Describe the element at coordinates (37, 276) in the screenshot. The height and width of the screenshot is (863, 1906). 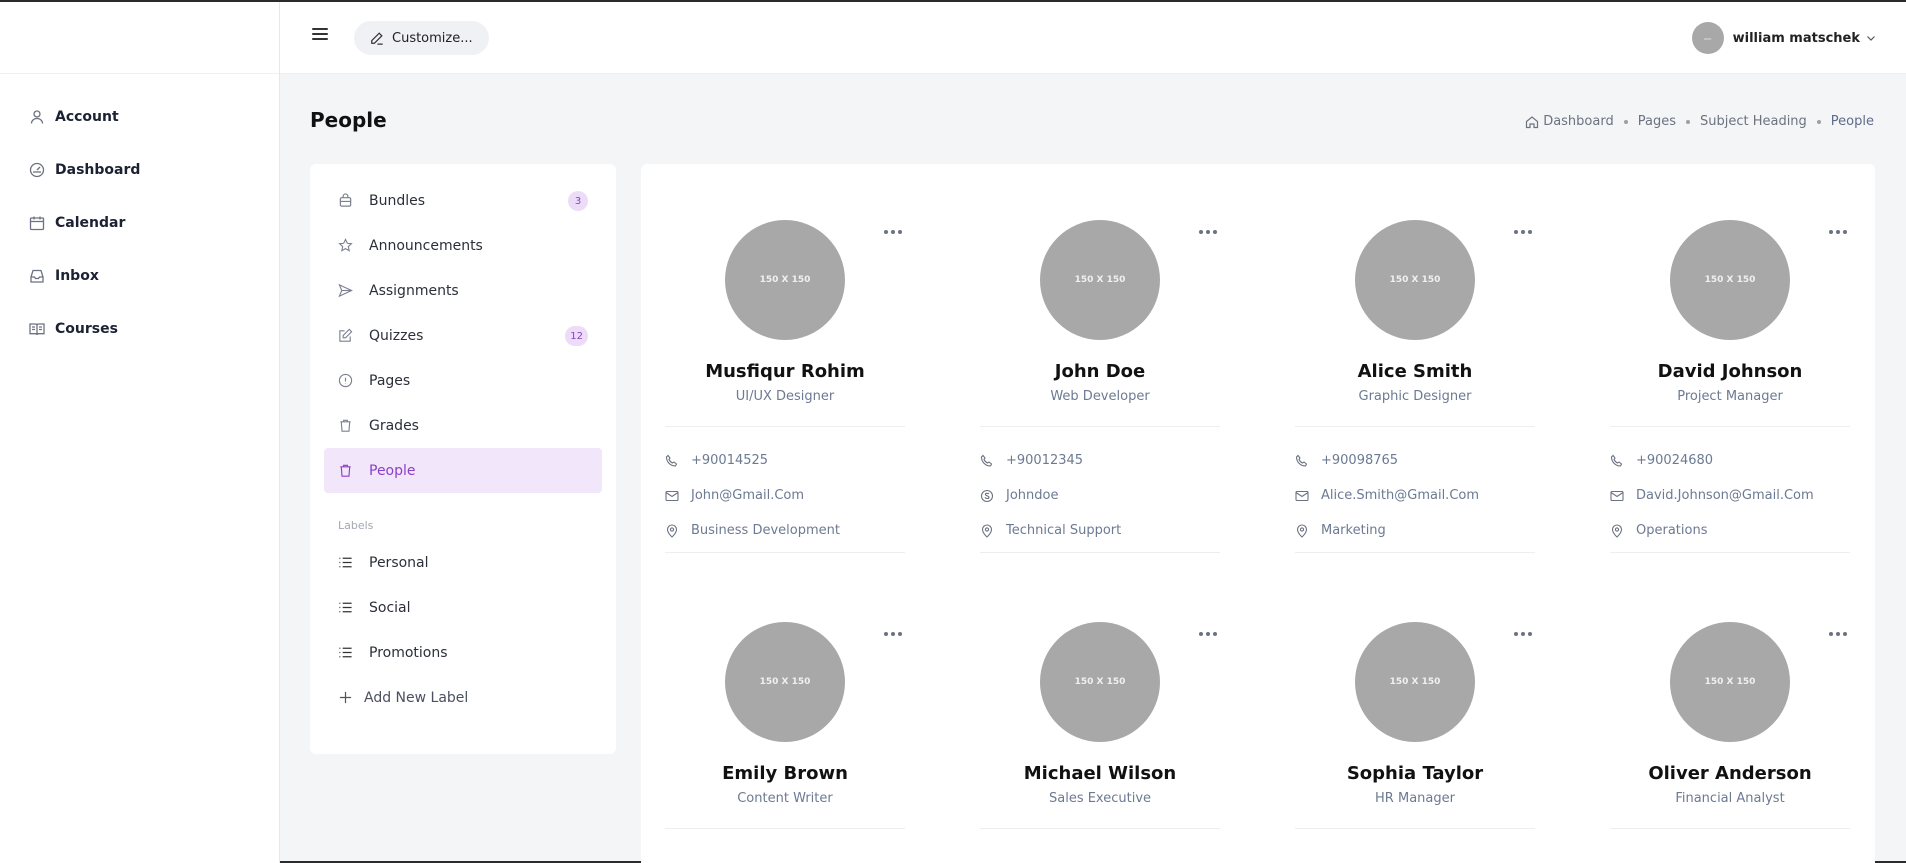
I see `inbox-icon` at that location.